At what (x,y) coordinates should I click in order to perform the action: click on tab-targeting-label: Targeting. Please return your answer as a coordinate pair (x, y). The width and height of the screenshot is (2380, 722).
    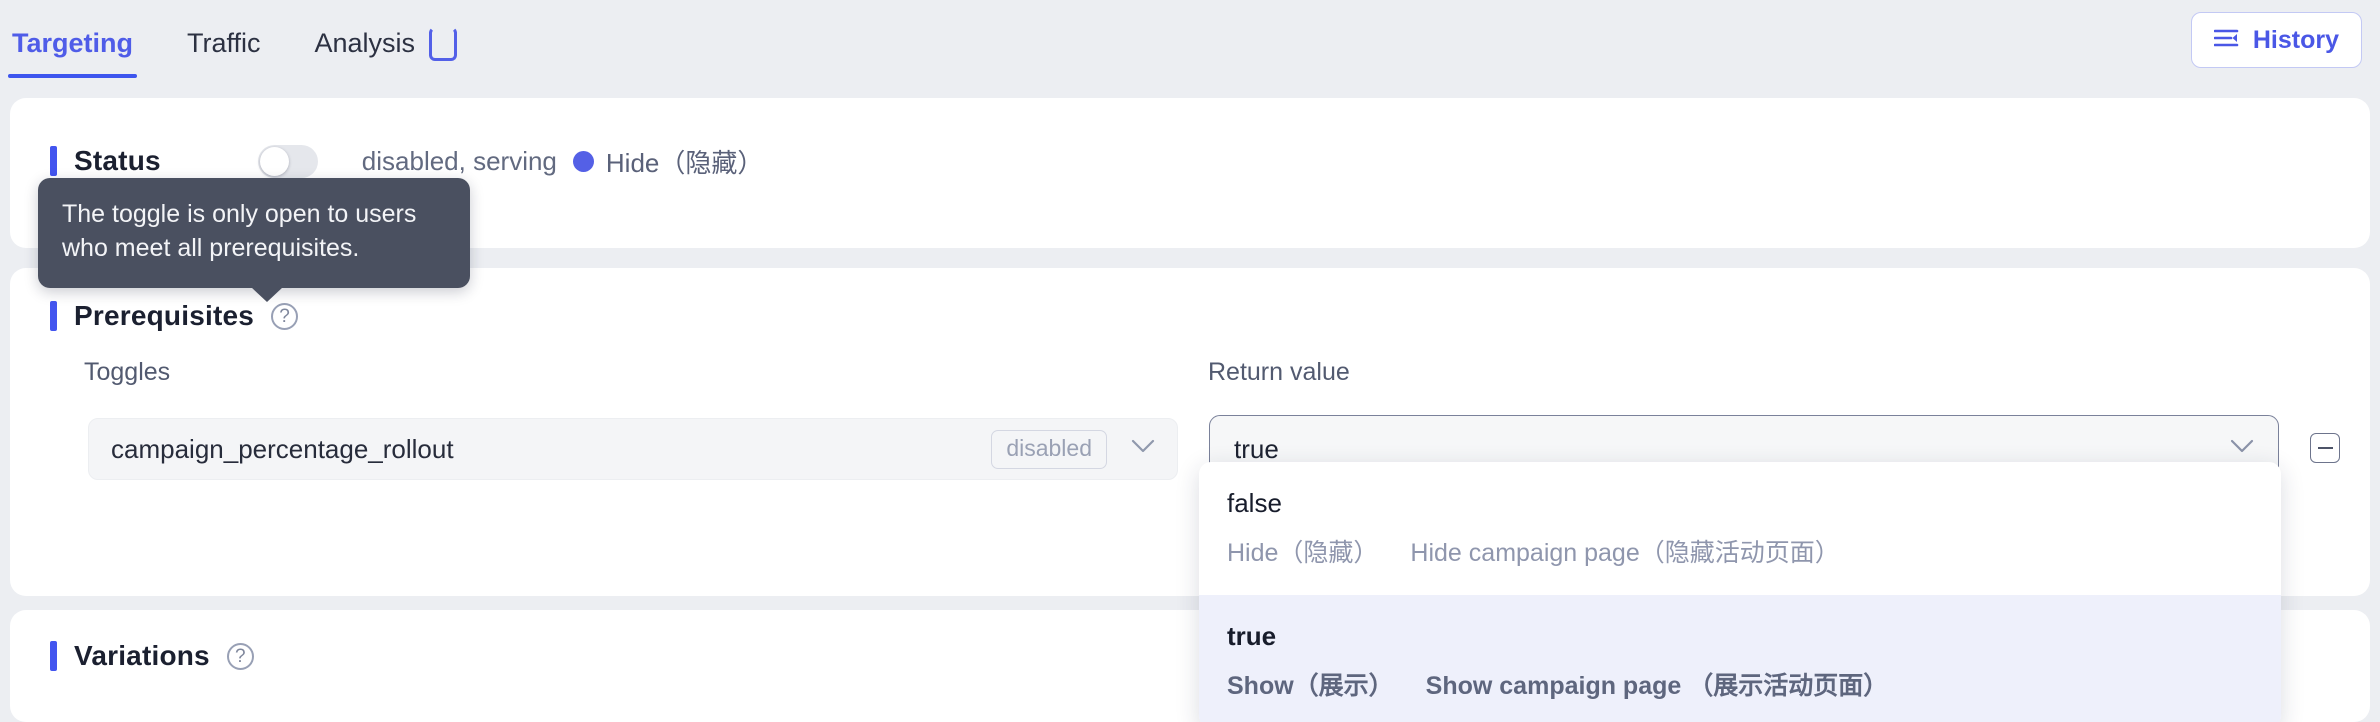
    Looking at the image, I should click on (72, 42).